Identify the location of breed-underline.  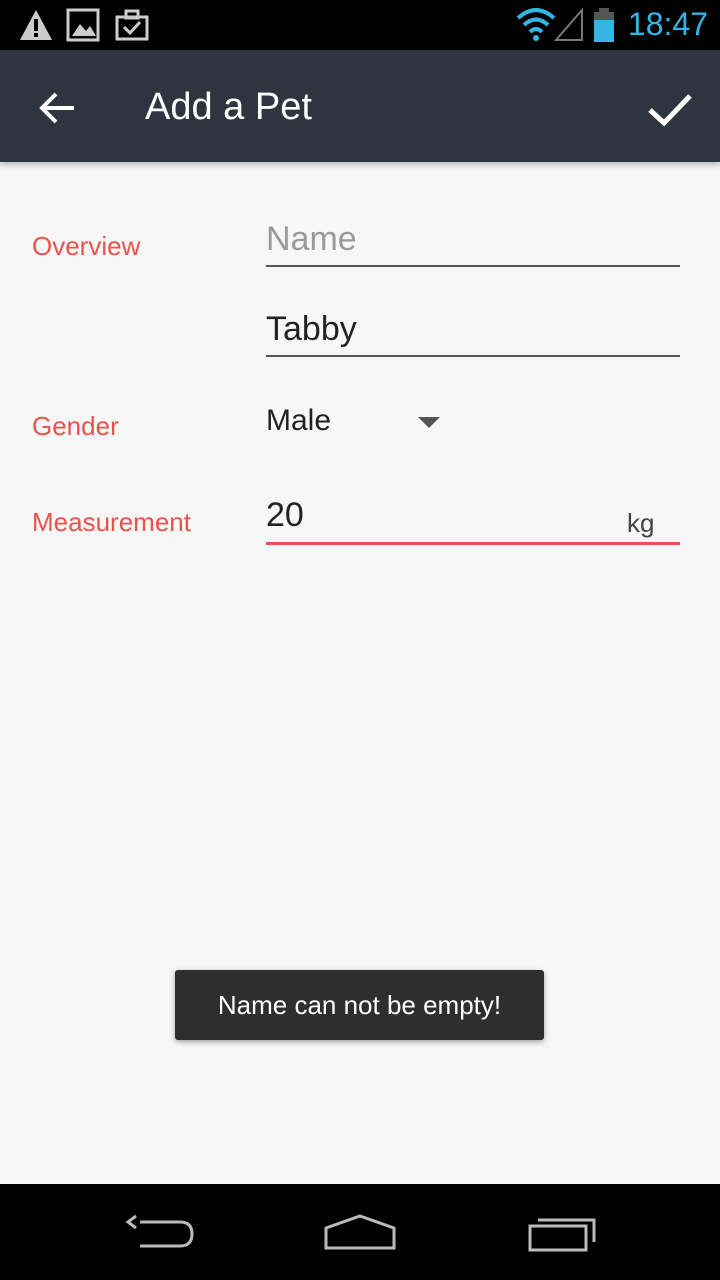
(473, 356).